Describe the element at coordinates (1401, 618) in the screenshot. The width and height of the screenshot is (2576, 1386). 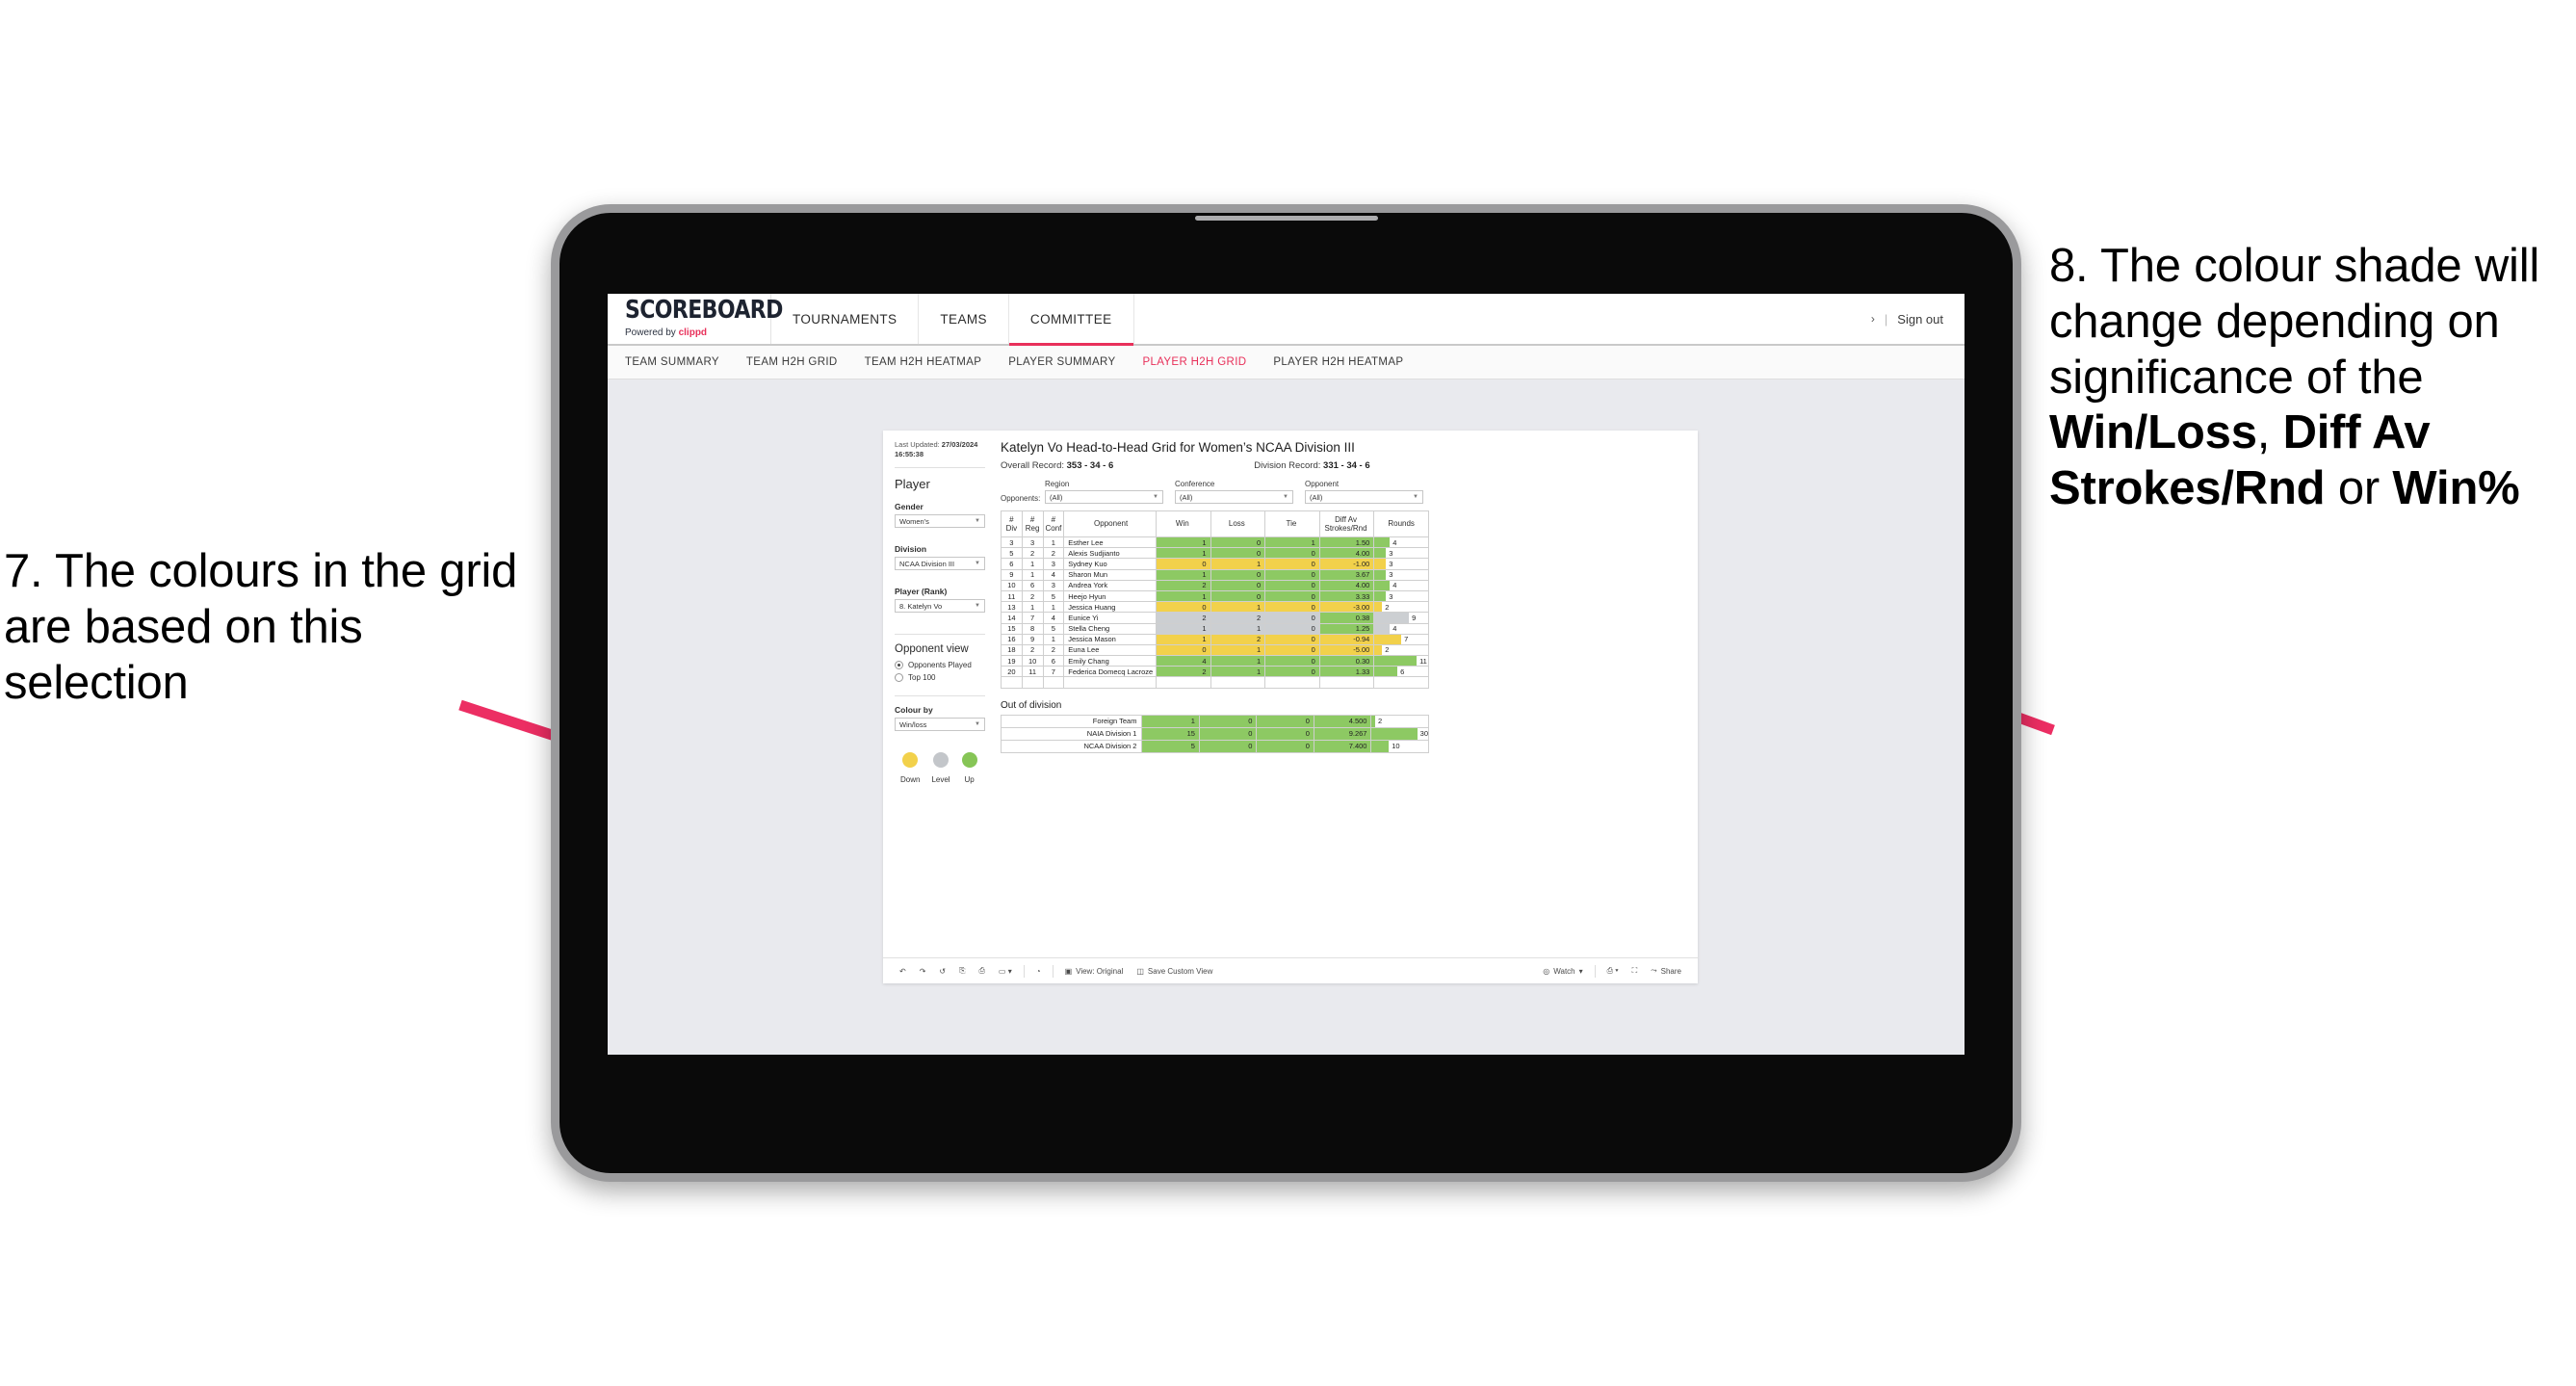
I see `cell-rounds-bar: 9` at that location.